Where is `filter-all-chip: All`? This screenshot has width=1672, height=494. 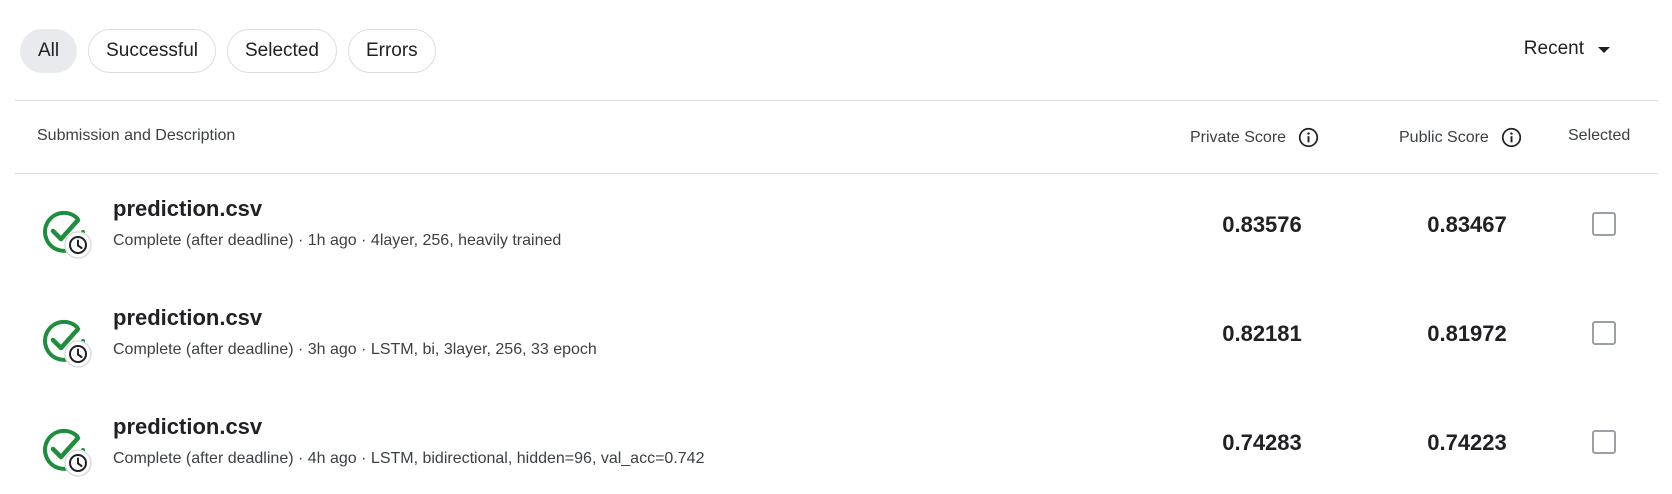
filter-all-chip: All is located at coordinates (49, 51).